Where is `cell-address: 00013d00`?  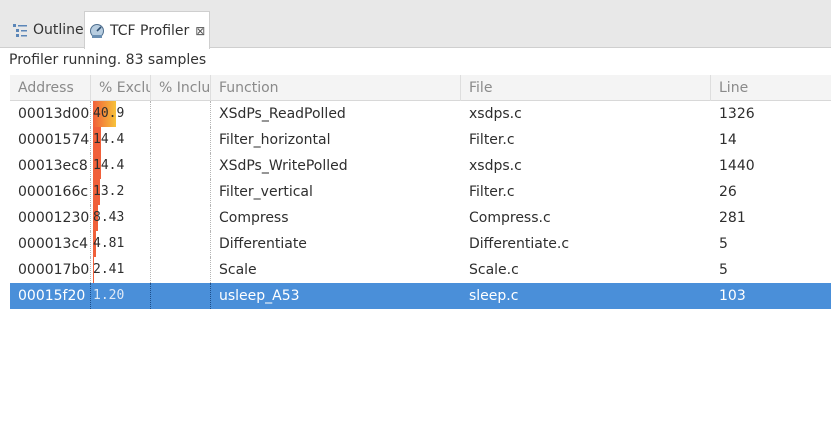 cell-address: 00013d00 is located at coordinates (54, 114).